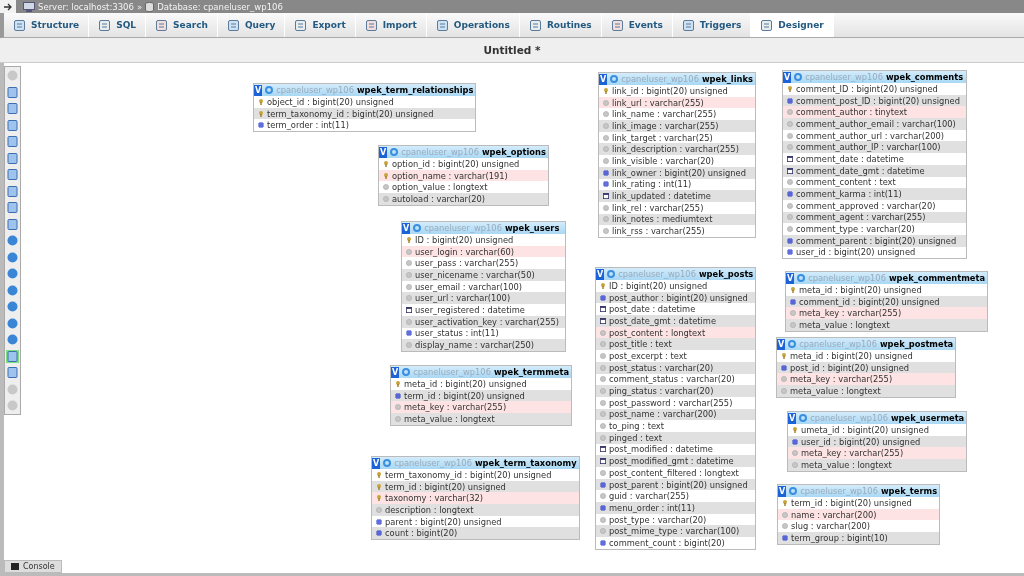 The image size is (1024, 576). I want to click on column-row: term_group : bigint(10), so click(859, 538).